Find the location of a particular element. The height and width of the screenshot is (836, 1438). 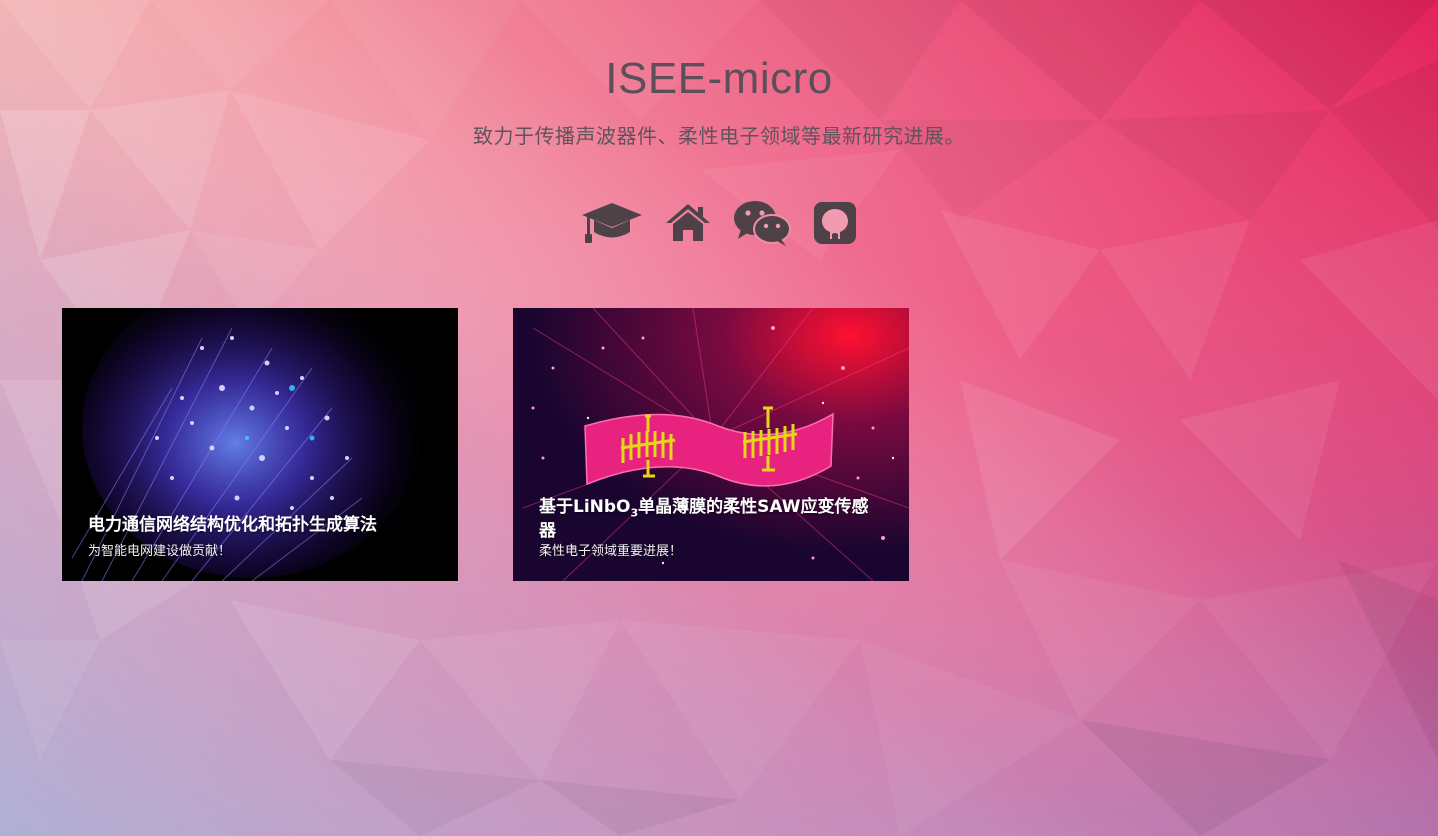

site-title: ISEE-micro is located at coordinates (719, 78).